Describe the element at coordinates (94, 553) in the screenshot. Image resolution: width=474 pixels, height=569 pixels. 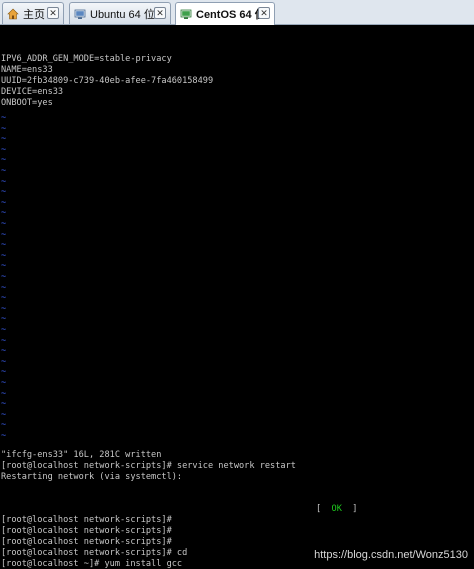
I see `prompt-line: [root@localhost network-scripts]# cd` at that location.